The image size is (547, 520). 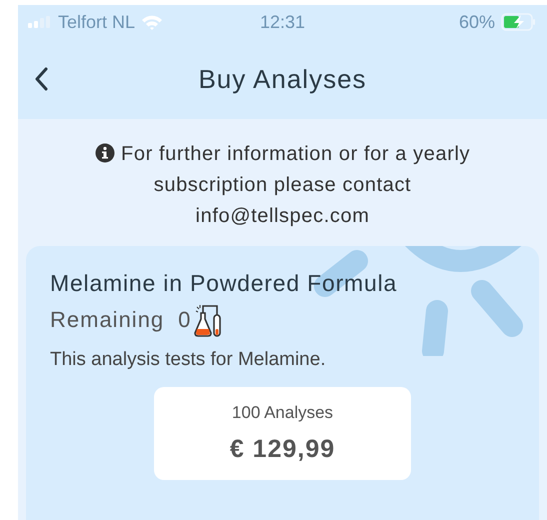 What do you see at coordinates (476, 22) in the screenshot?
I see `battery-percent: 60%` at bounding box center [476, 22].